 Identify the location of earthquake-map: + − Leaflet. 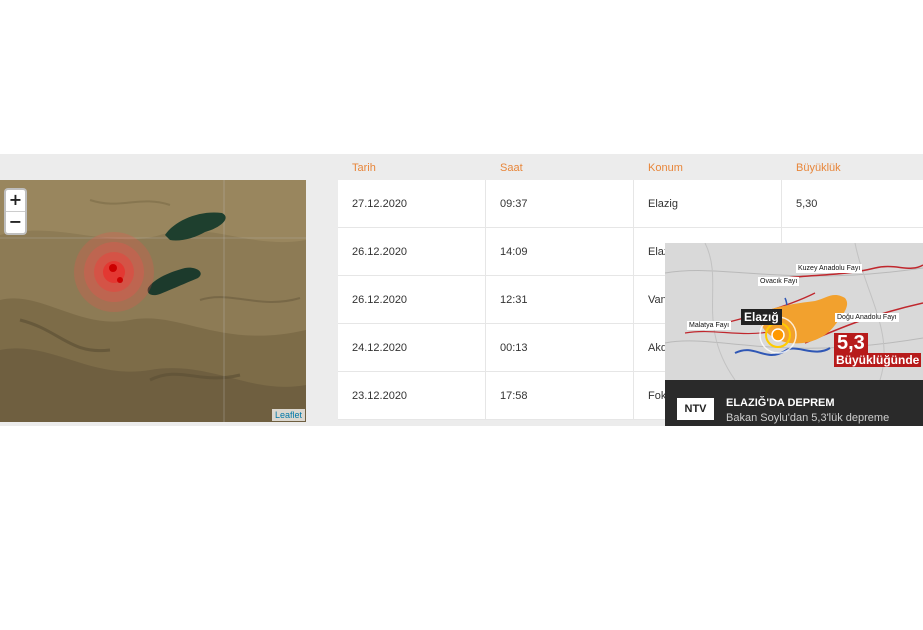
(153, 301).